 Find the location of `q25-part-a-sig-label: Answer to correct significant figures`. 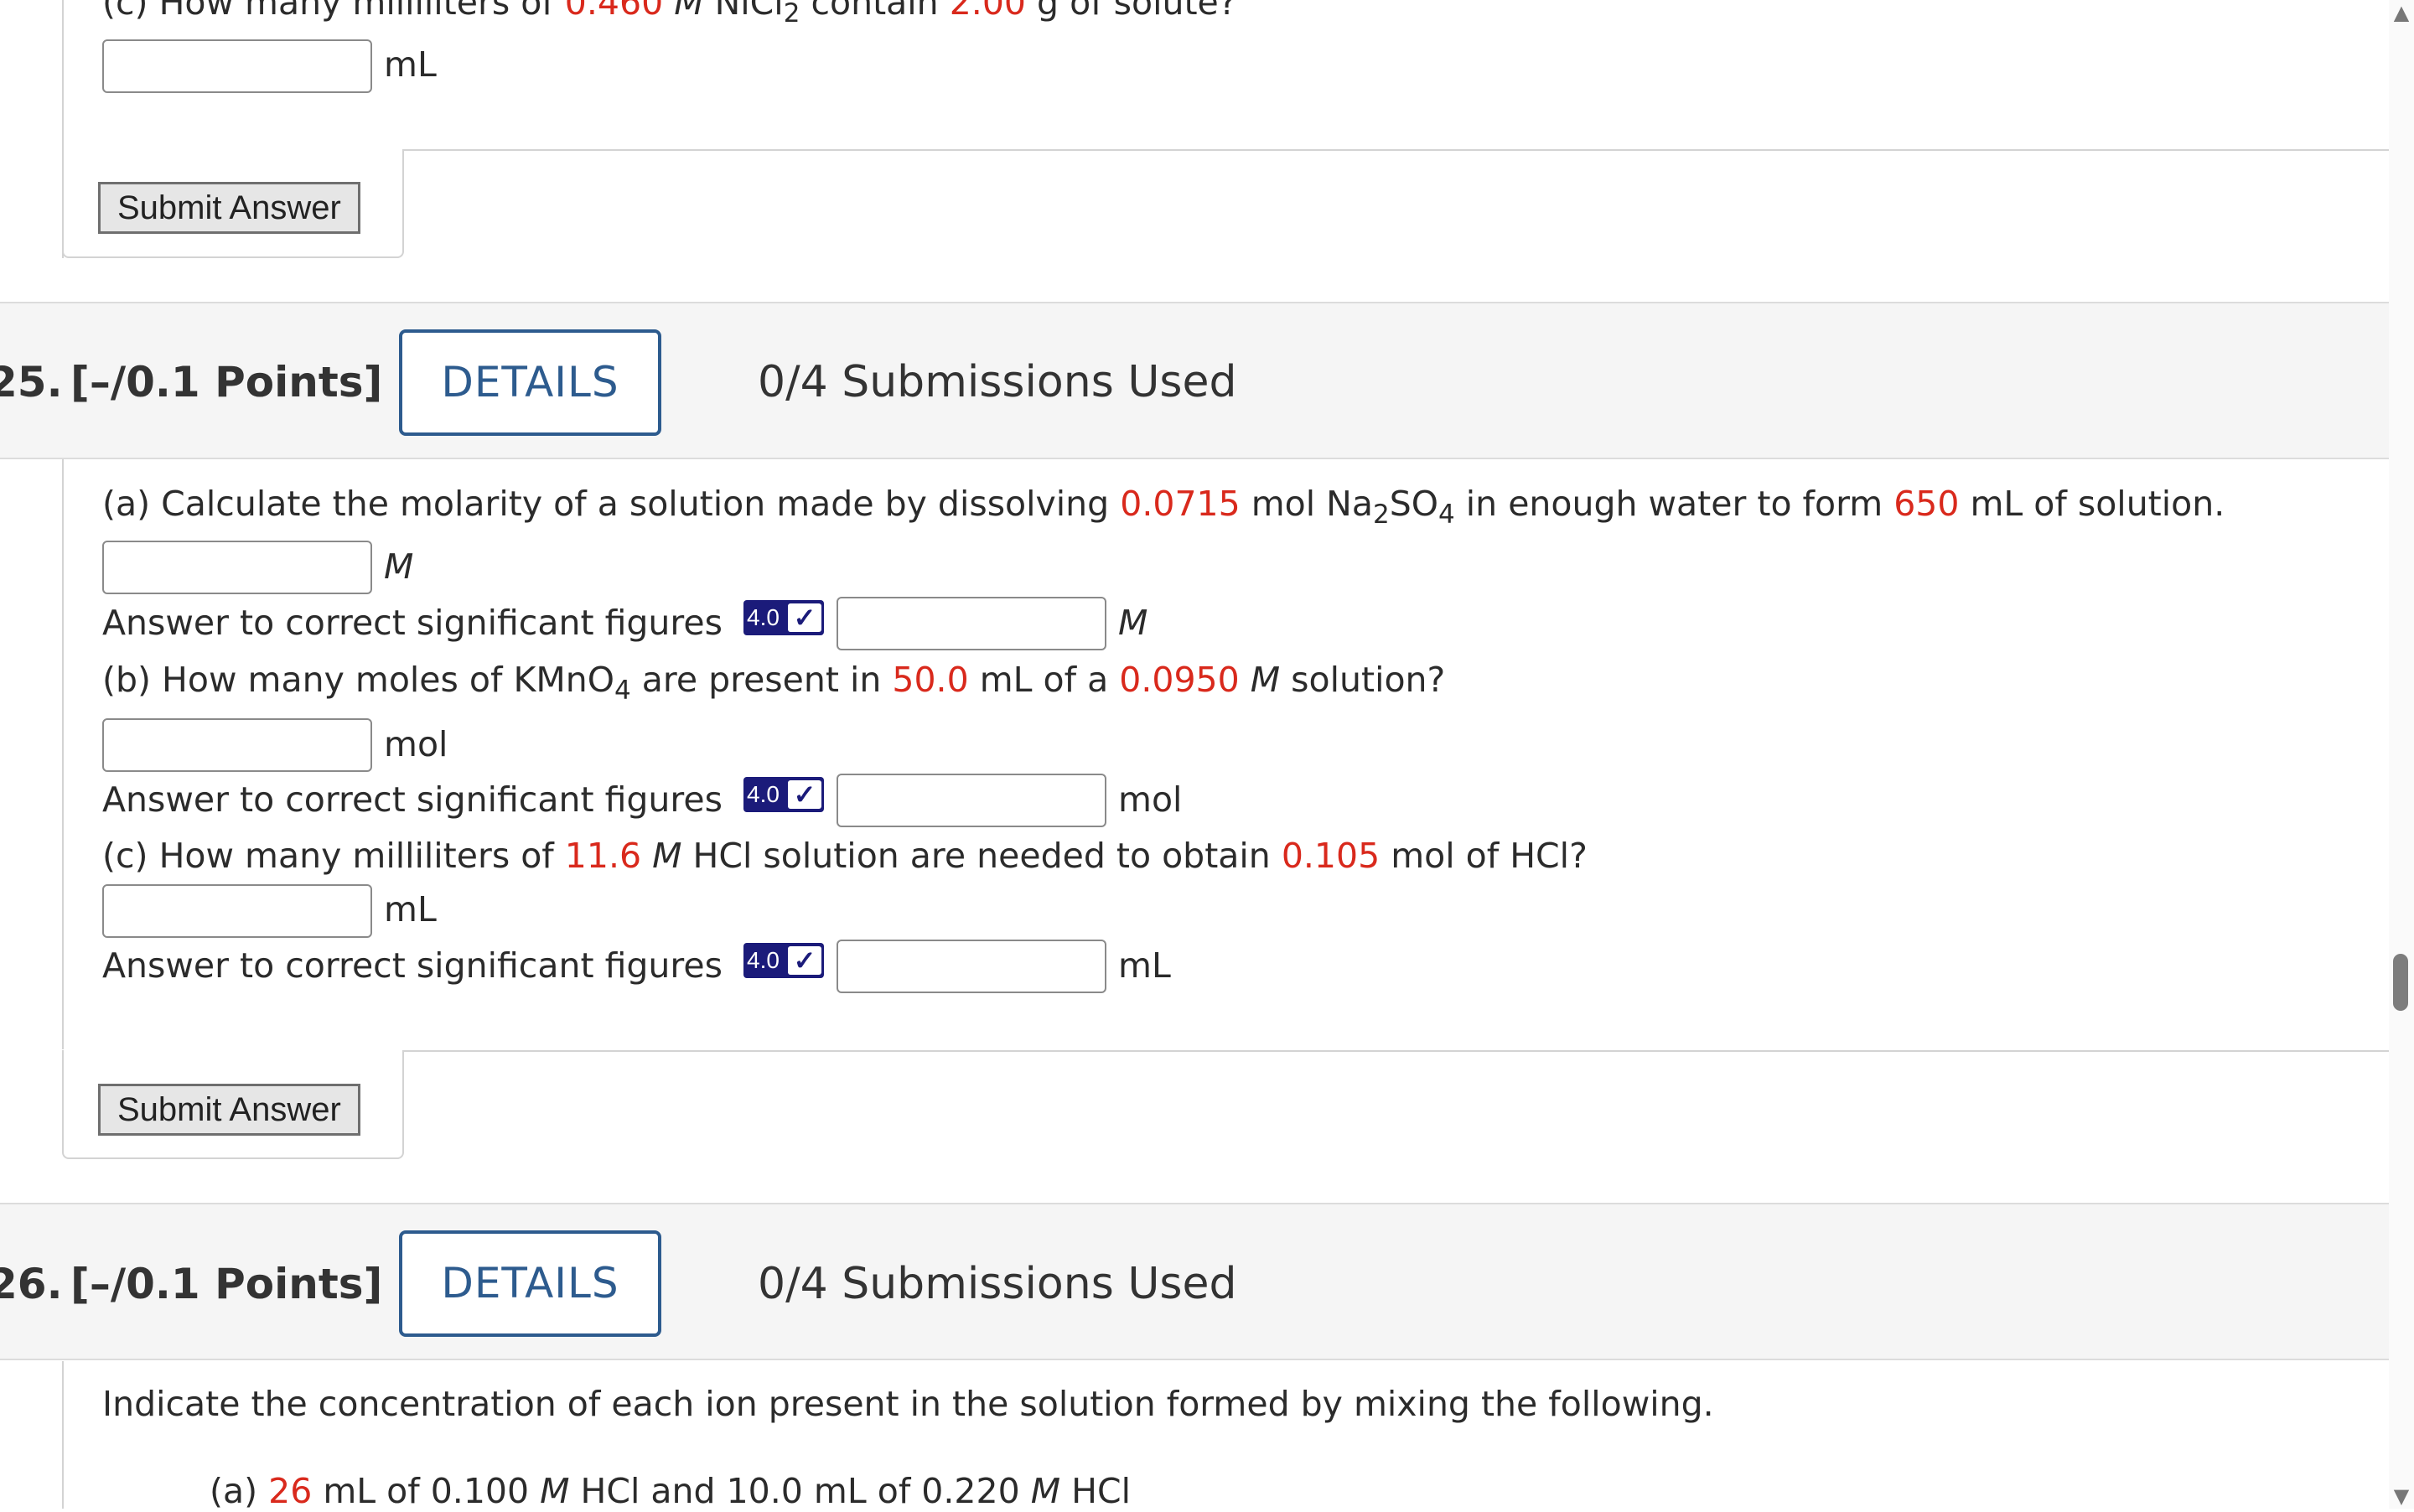

q25-part-a-sig-label: Answer to correct significant figures is located at coordinates (413, 623).